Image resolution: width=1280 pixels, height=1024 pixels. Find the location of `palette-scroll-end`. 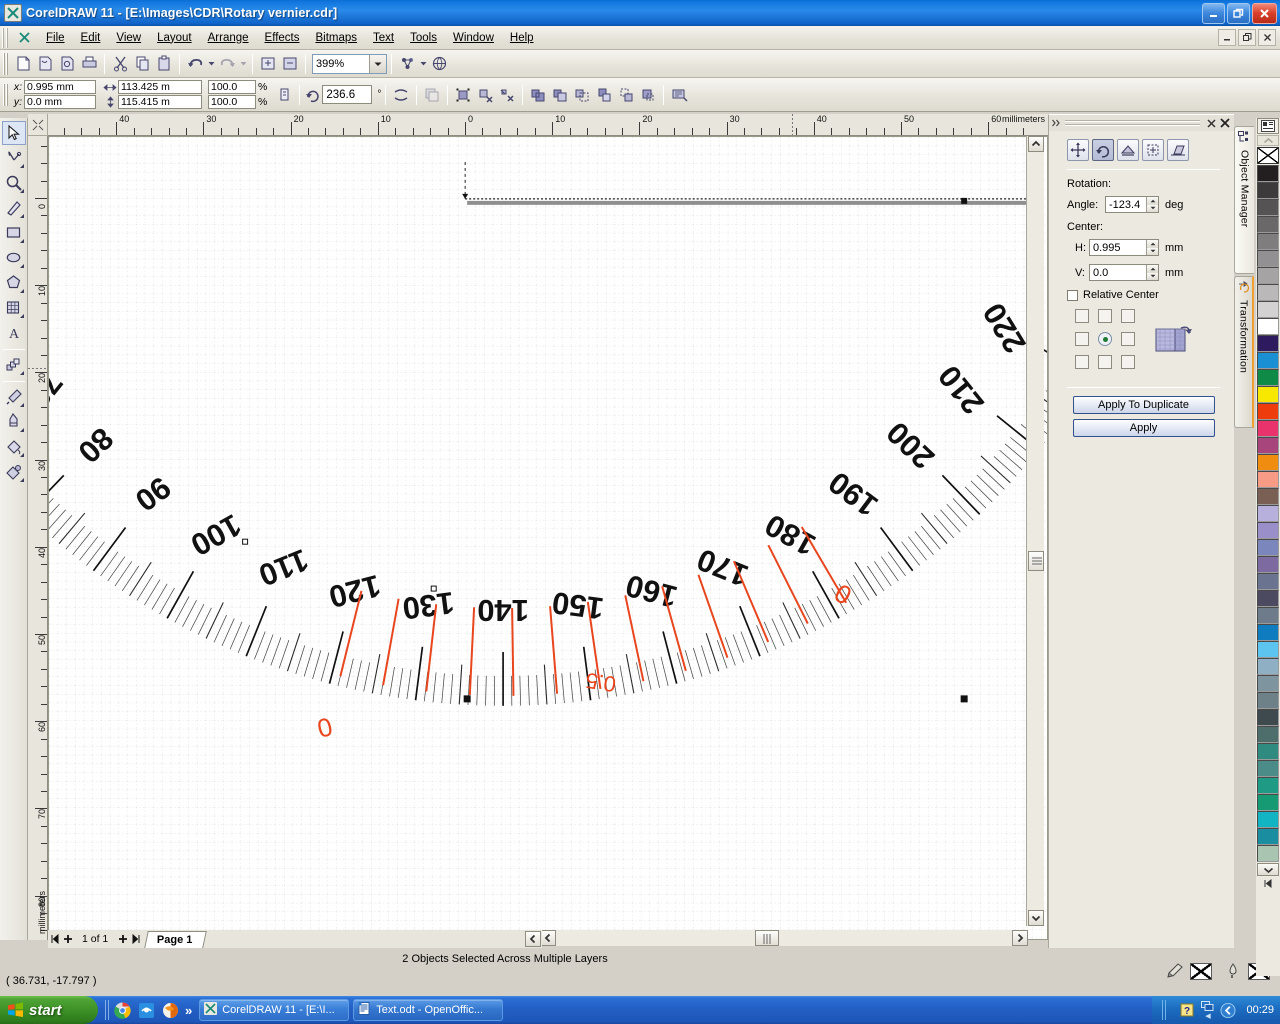

palette-scroll-end is located at coordinates (1268, 883).